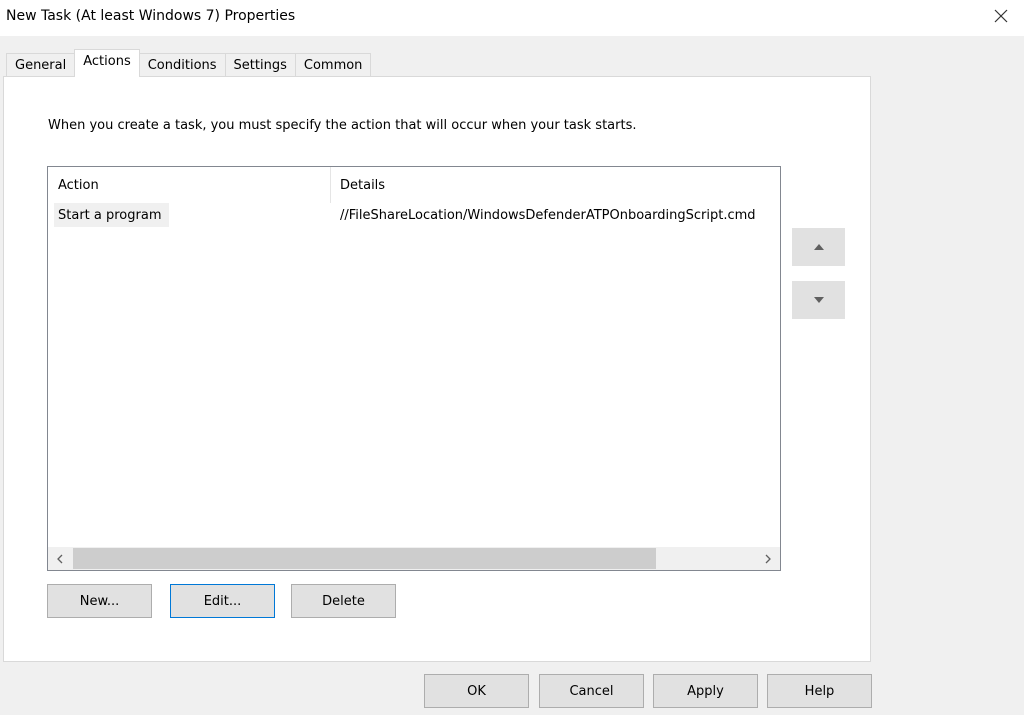 This screenshot has height=715, width=1024. I want to click on chevron-right-icon, so click(768, 558).